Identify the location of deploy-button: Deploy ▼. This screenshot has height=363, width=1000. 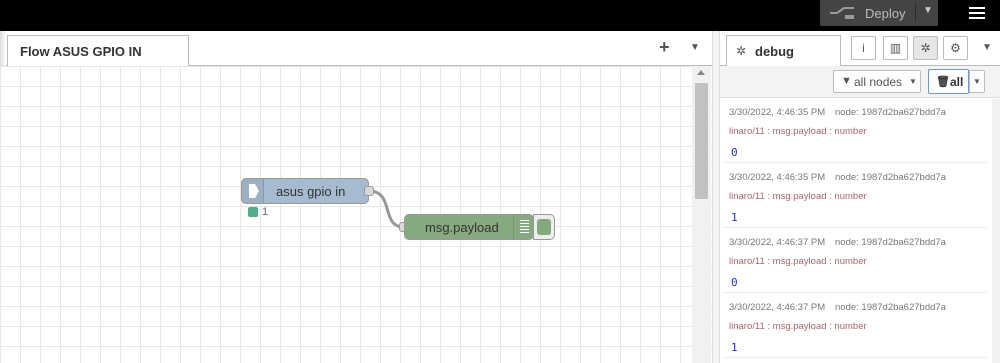
(879, 13).